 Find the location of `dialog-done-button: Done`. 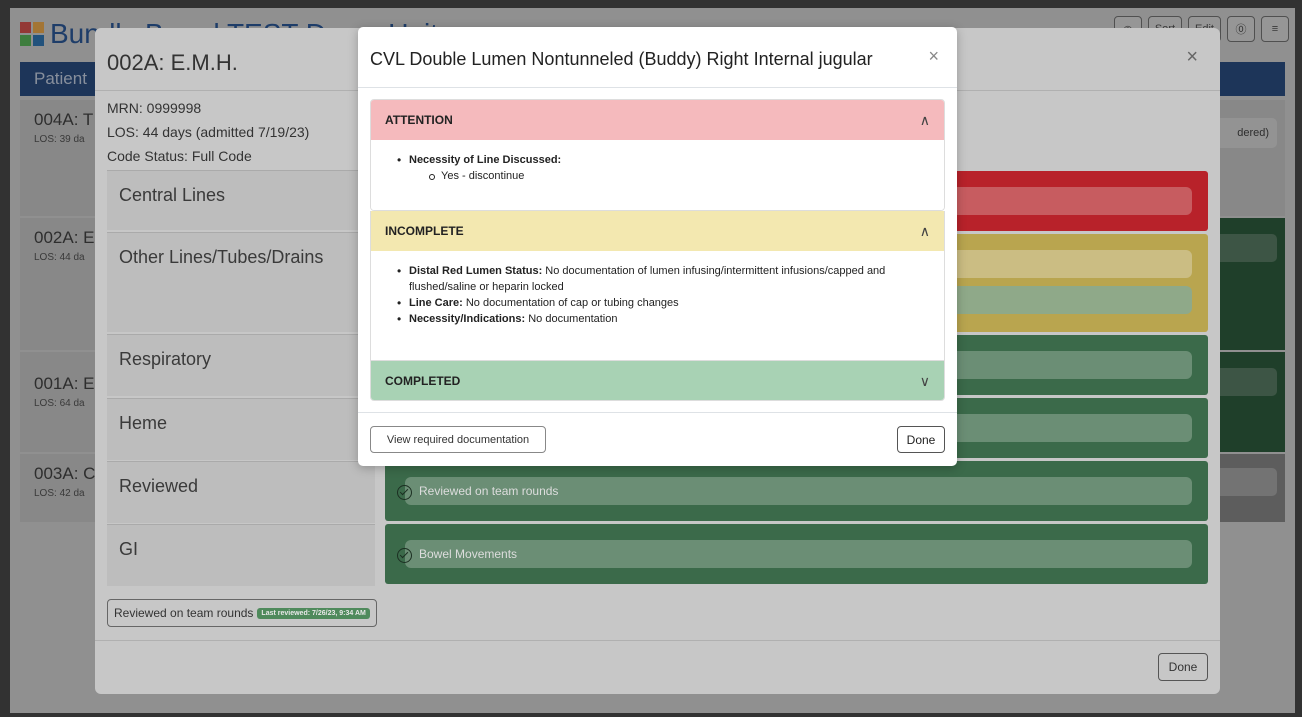

dialog-done-button: Done is located at coordinates (921, 439).